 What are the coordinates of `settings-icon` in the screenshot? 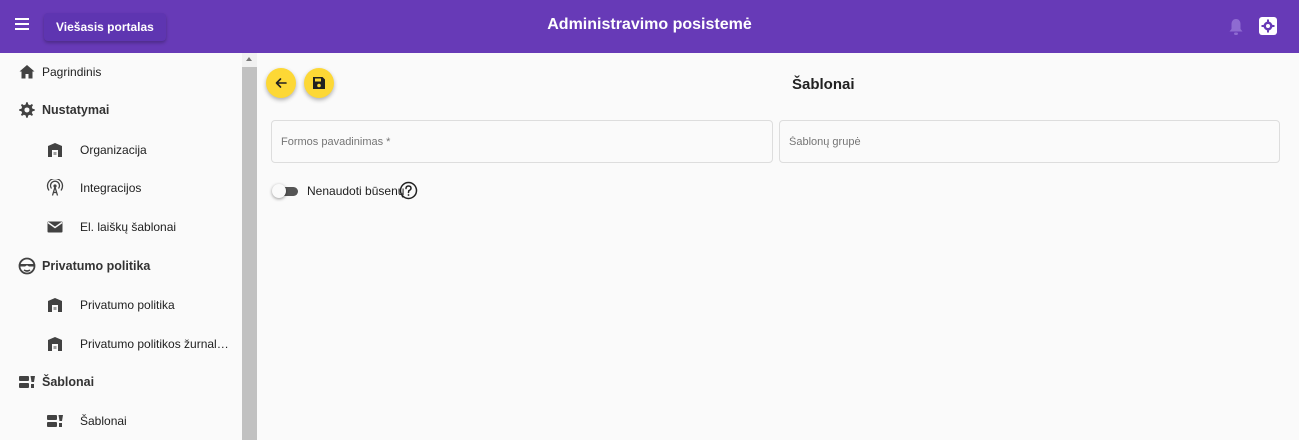 It's located at (1268, 26).